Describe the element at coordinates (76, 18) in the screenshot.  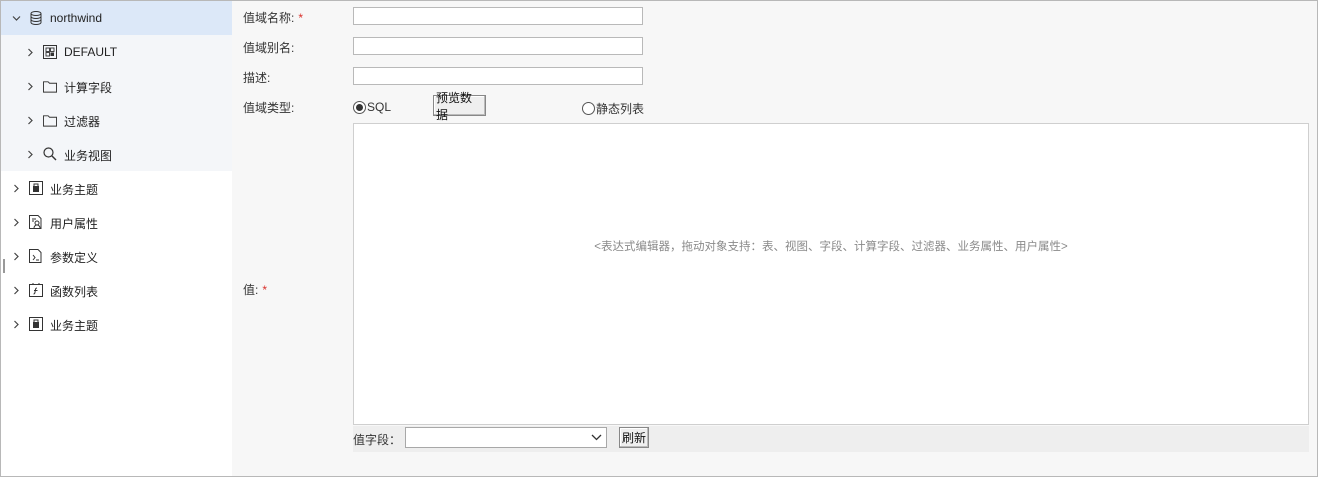
I see `tree-item-label: northwind` at that location.